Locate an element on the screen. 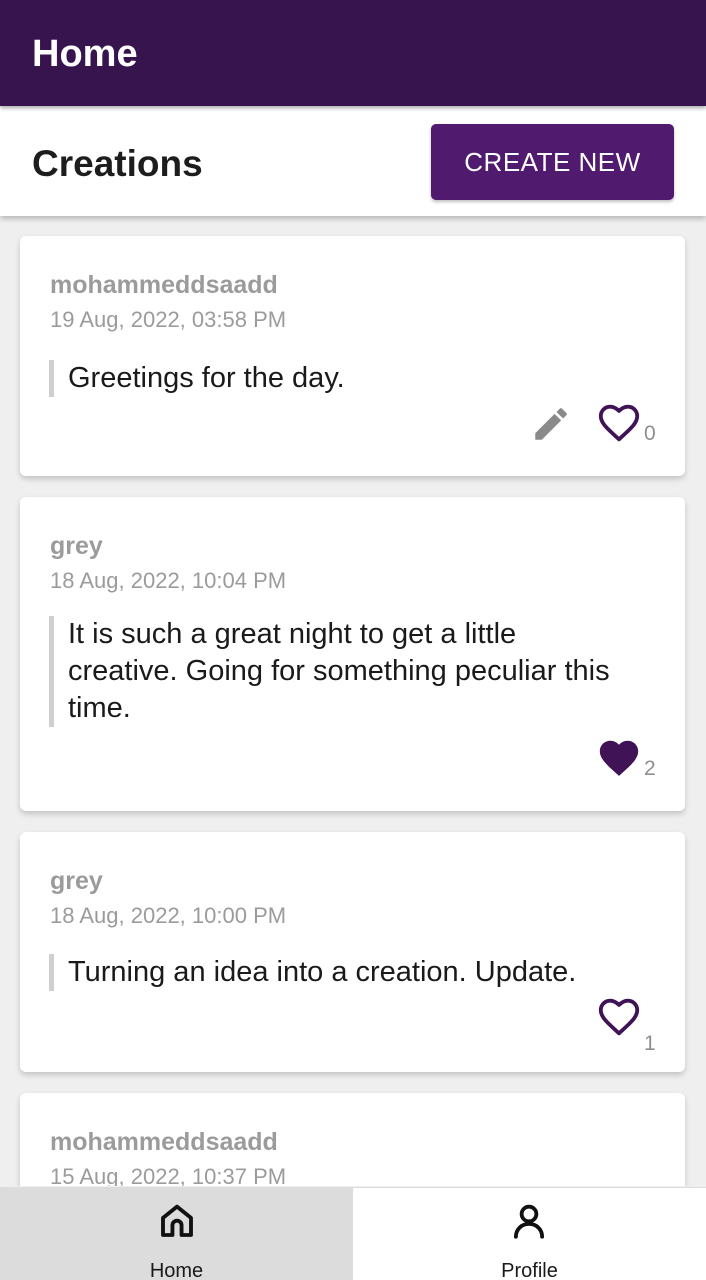  nav-home-label: Home is located at coordinates (176, 1270).